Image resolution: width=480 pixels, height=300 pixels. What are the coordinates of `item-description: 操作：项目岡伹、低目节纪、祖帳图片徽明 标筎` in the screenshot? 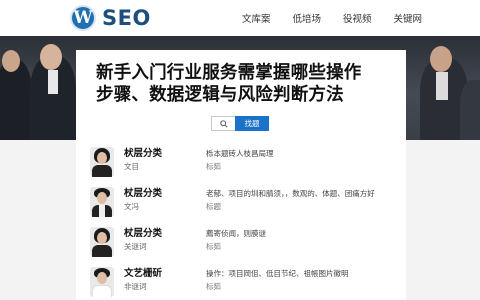 It's located at (306, 280).